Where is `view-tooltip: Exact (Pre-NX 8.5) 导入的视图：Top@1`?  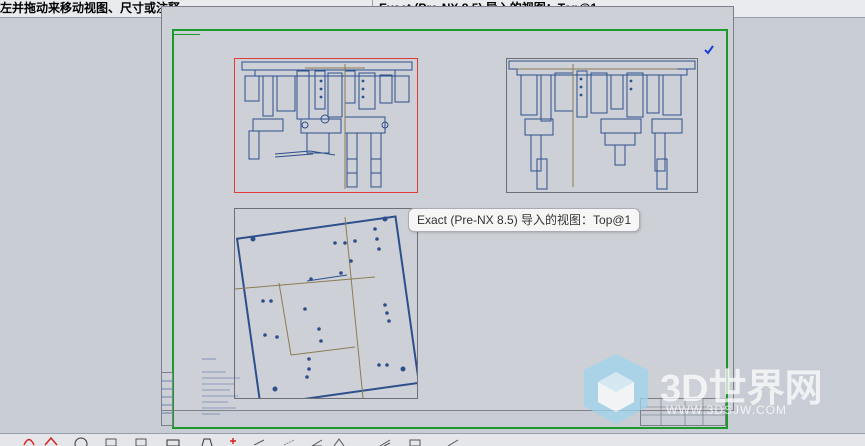 view-tooltip: Exact (Pre-NX 8.5) 导入的视图：Top@1 is located at coordinates (524, 220).